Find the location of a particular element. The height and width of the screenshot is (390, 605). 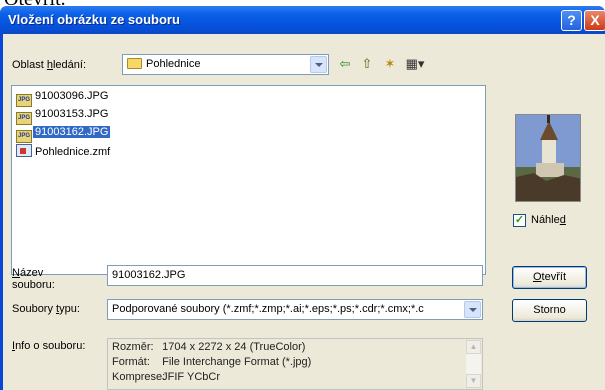

filetype-label-text: Soubory is located at coordinates (34, 309).